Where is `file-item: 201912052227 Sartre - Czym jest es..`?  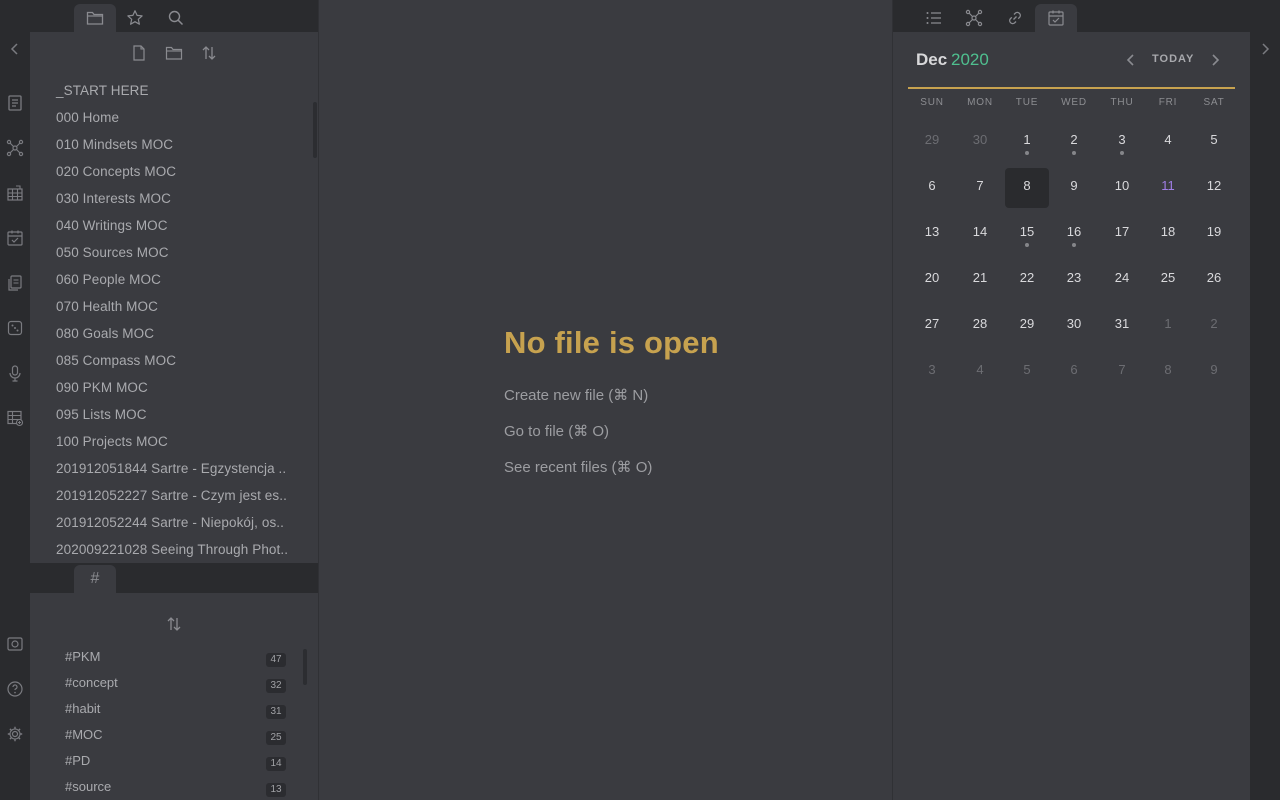 file-item: 201912052227 Sartre - Czym jest es.. is located at coordinates (171, 495).